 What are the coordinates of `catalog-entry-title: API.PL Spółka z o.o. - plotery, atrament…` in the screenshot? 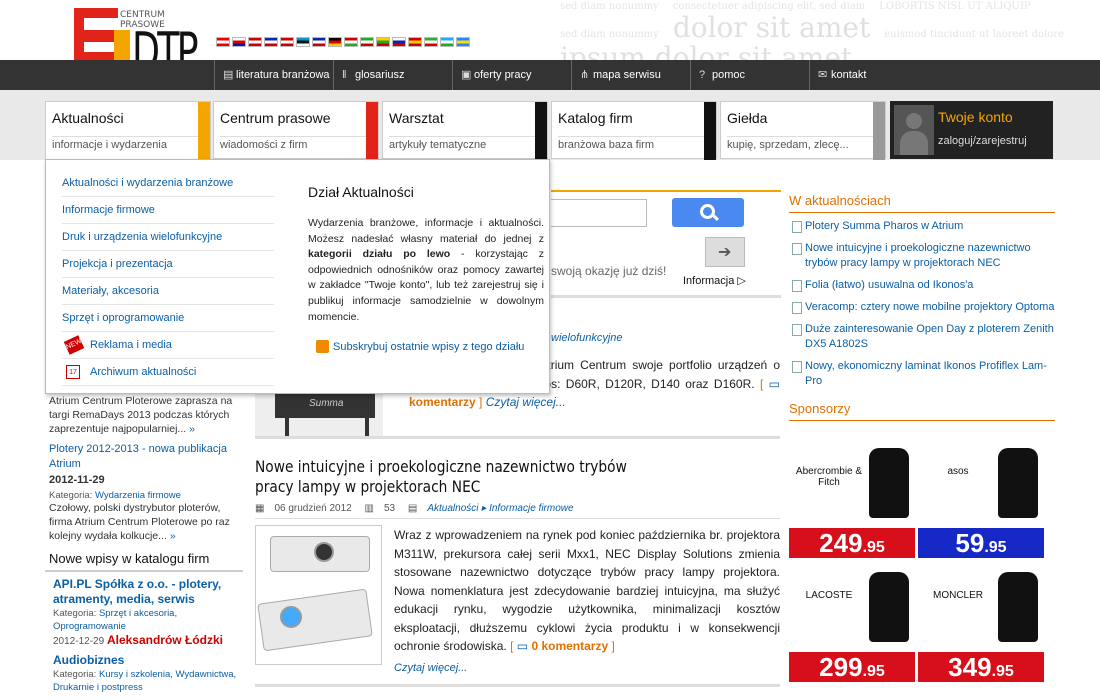 It's located at (148, 592).